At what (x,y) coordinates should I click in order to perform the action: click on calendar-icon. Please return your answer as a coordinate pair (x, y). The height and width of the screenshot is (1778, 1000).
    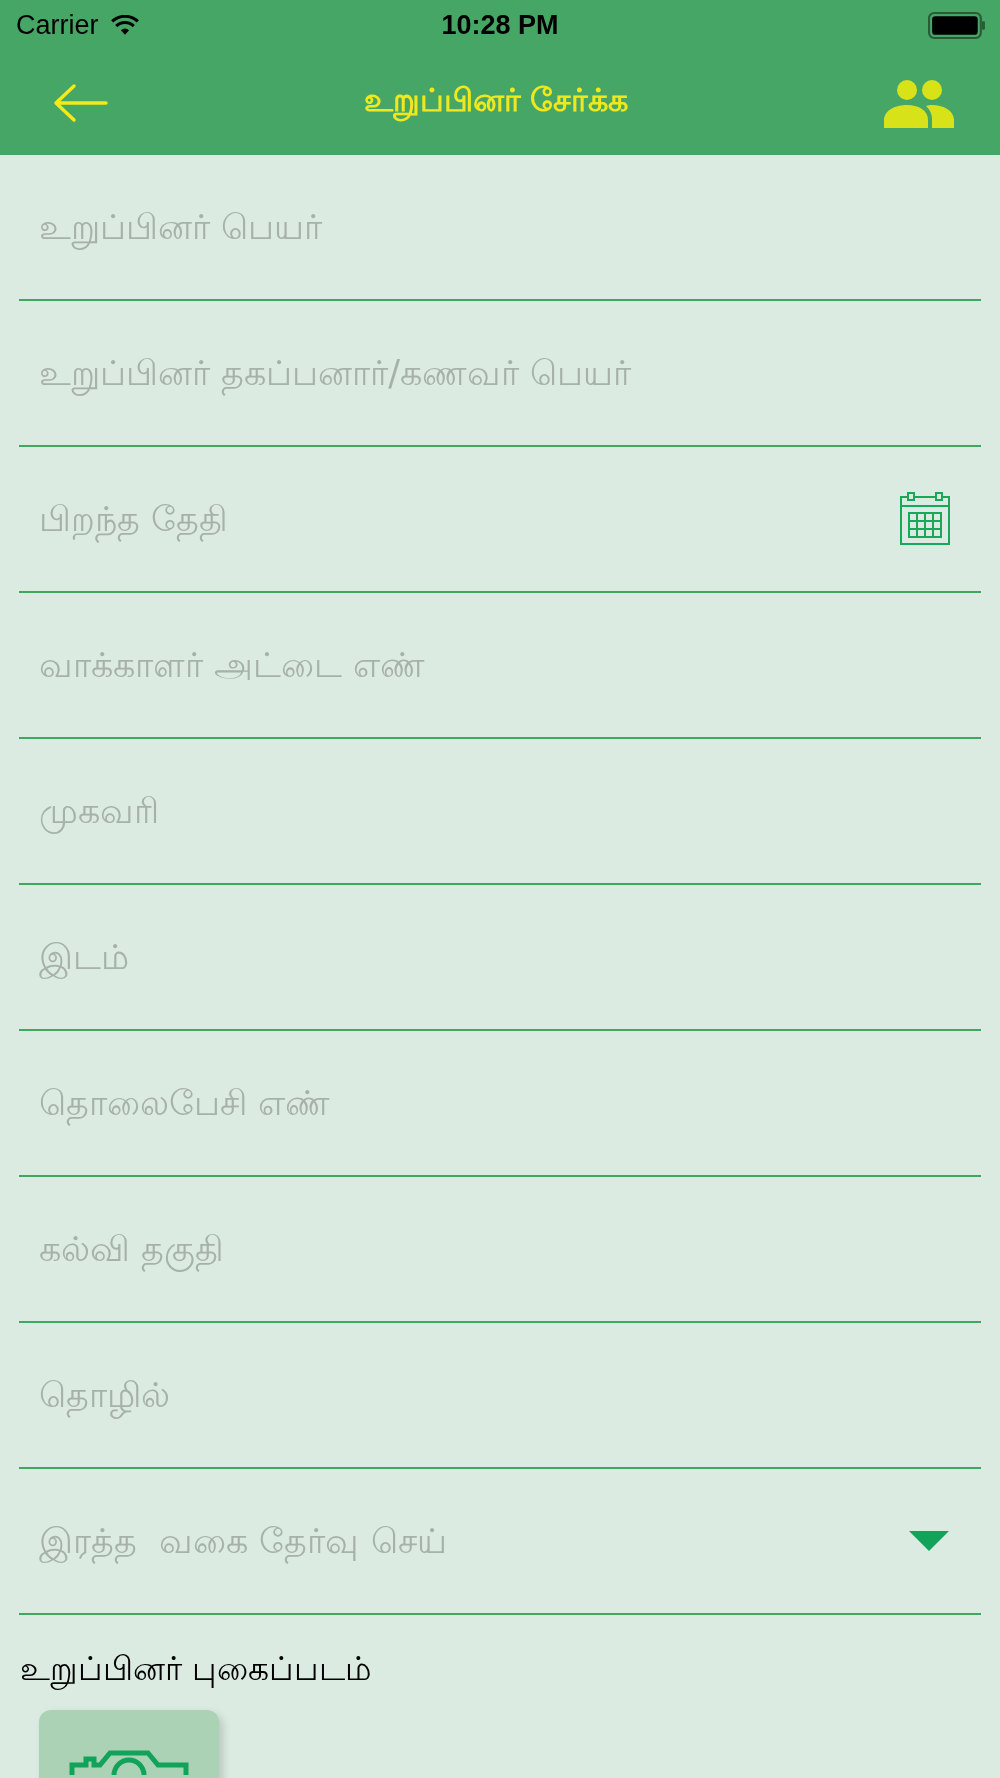
    Looking at the image, I should click on (925, 519).